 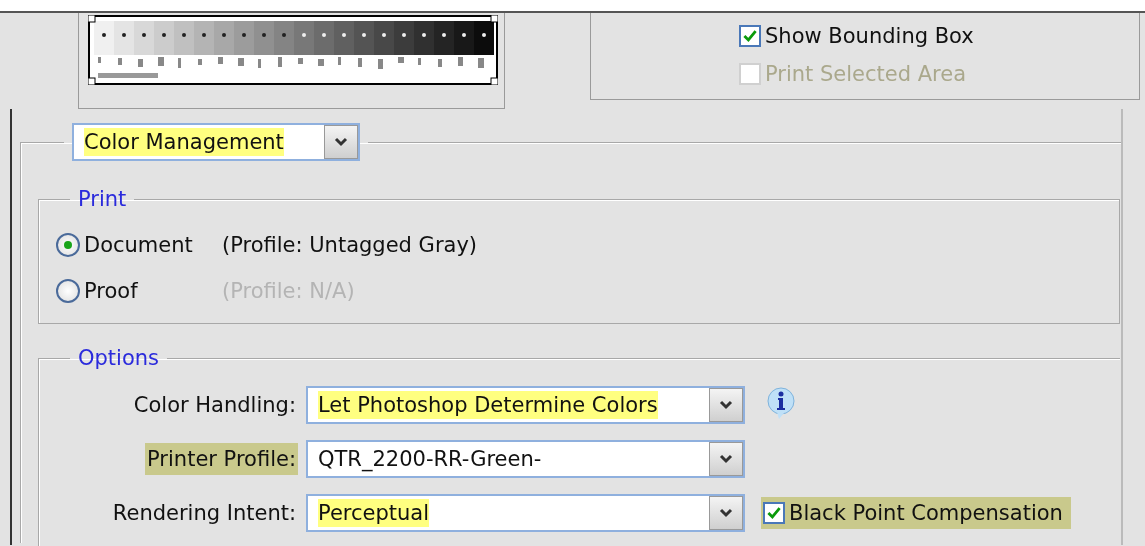 I want to click on group-title: Print, so click(x=102, y=199).